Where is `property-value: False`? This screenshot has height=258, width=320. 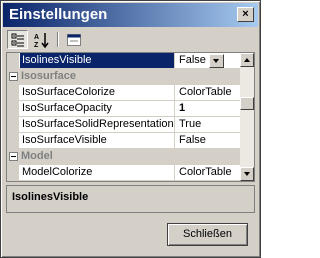 property-value: False is located at coordinates (209, 140).